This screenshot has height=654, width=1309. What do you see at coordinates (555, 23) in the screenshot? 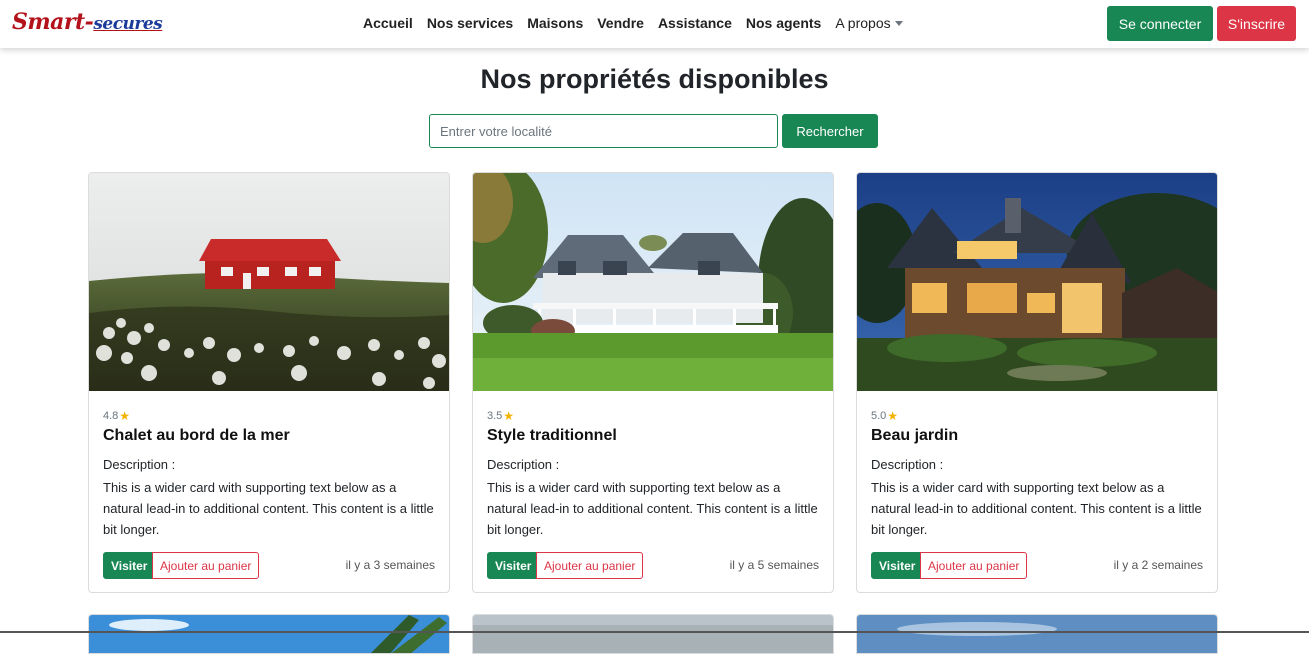
I see `nav-item-maisons: Maisons` at bounding box center [555, 23].